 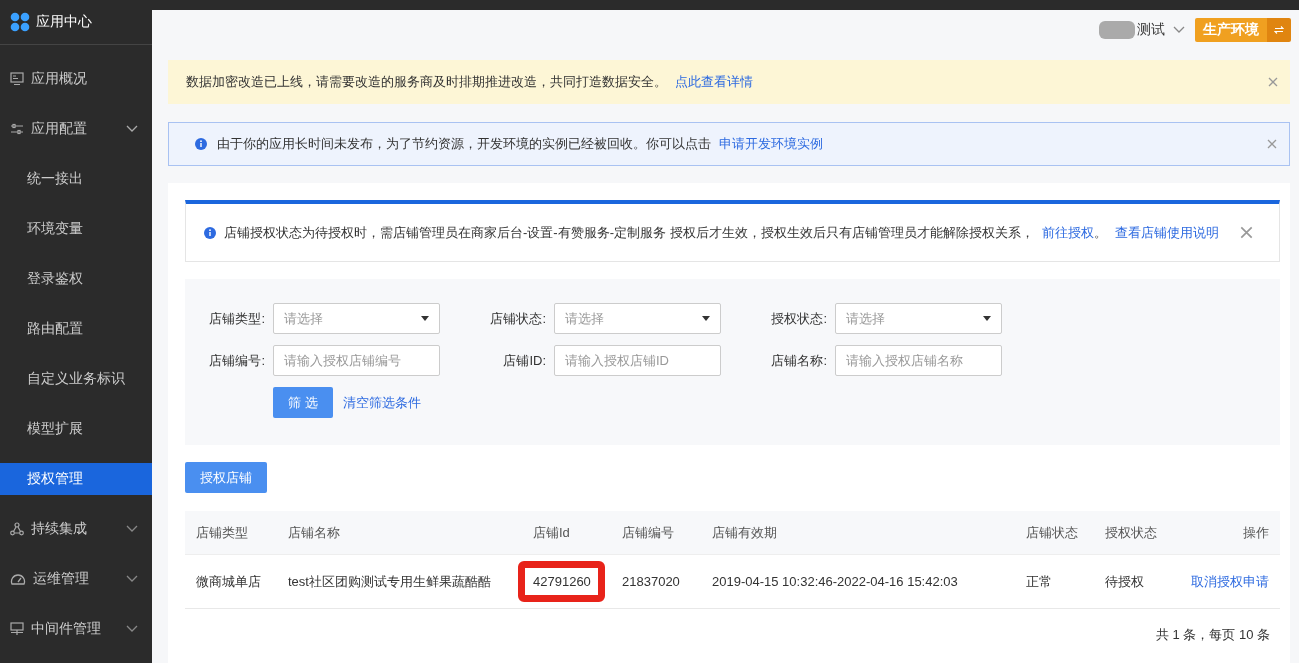 What do you see at coordinates (1151, 30) in the screenshot?
I see `user-name: 测试` at bounding box center [1151, 30].